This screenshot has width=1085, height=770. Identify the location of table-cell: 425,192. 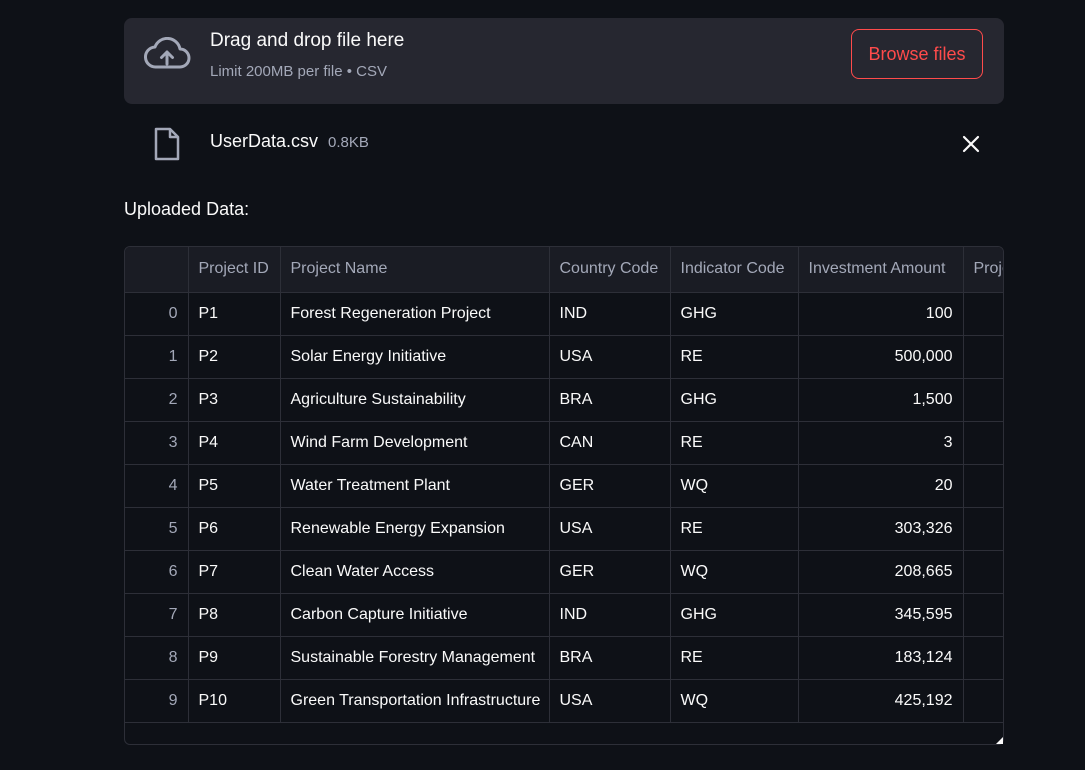
(881, 701).